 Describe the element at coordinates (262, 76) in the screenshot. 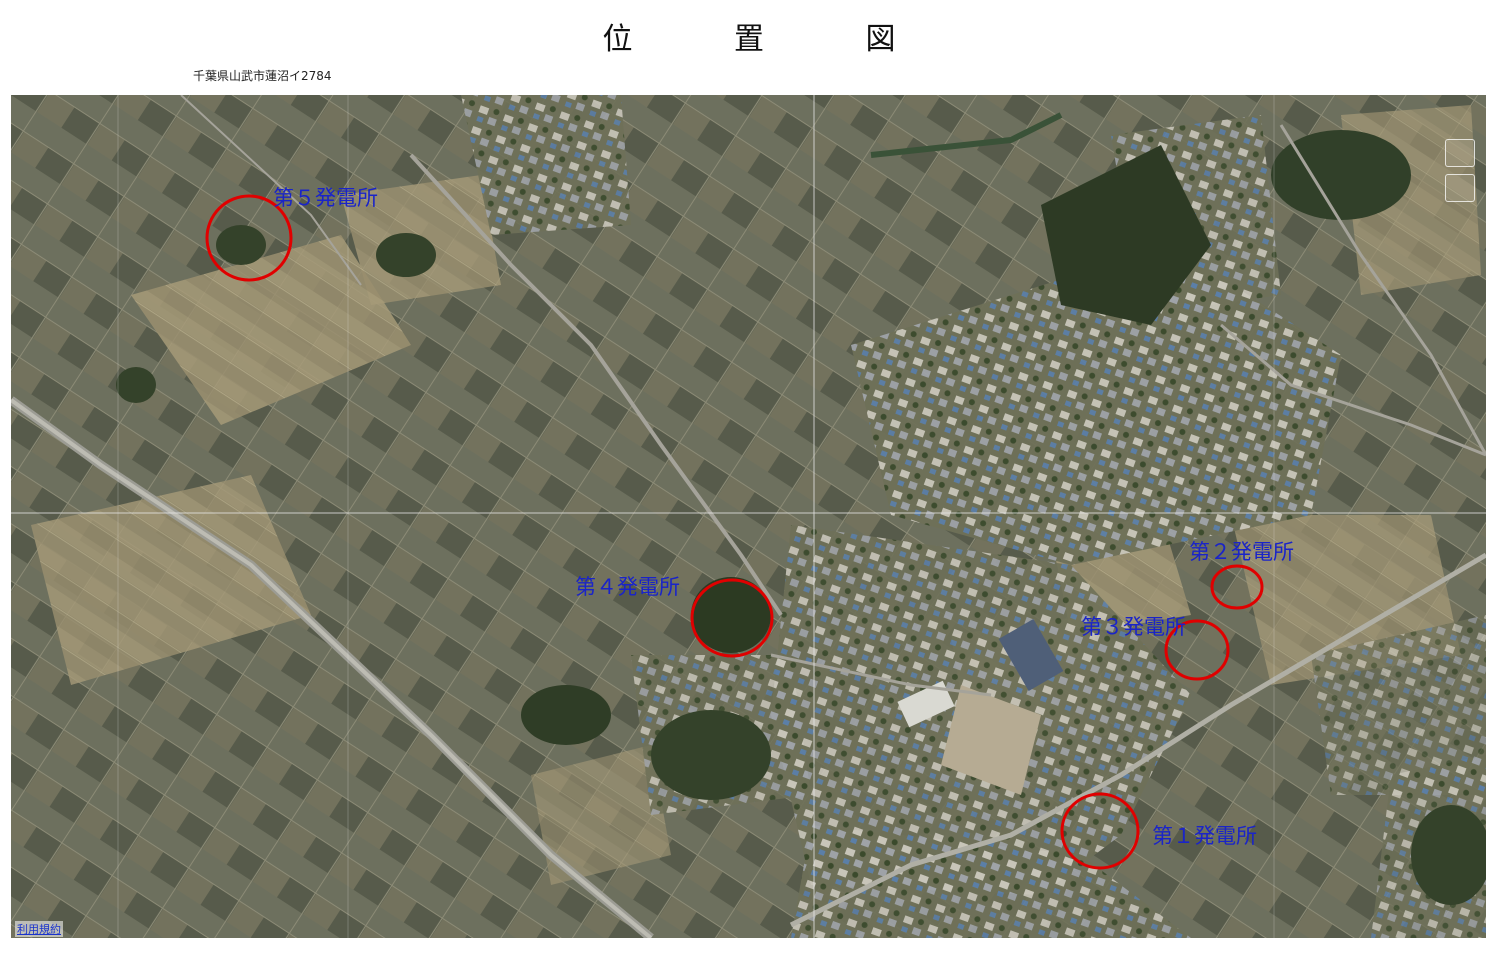

I see `address-label: 千葉県山武市蓮沼イ2784` at that location.